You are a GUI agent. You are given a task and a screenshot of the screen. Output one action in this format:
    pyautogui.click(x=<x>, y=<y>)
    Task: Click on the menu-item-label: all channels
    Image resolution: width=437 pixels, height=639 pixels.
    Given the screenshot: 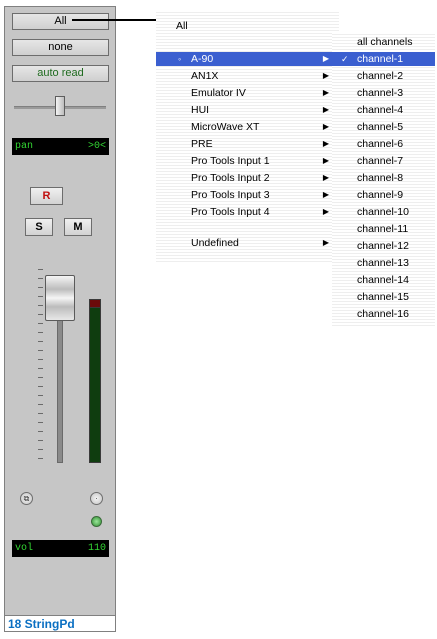 What is the action you would take?
    pyautogui.click(x=385, y=42)
    